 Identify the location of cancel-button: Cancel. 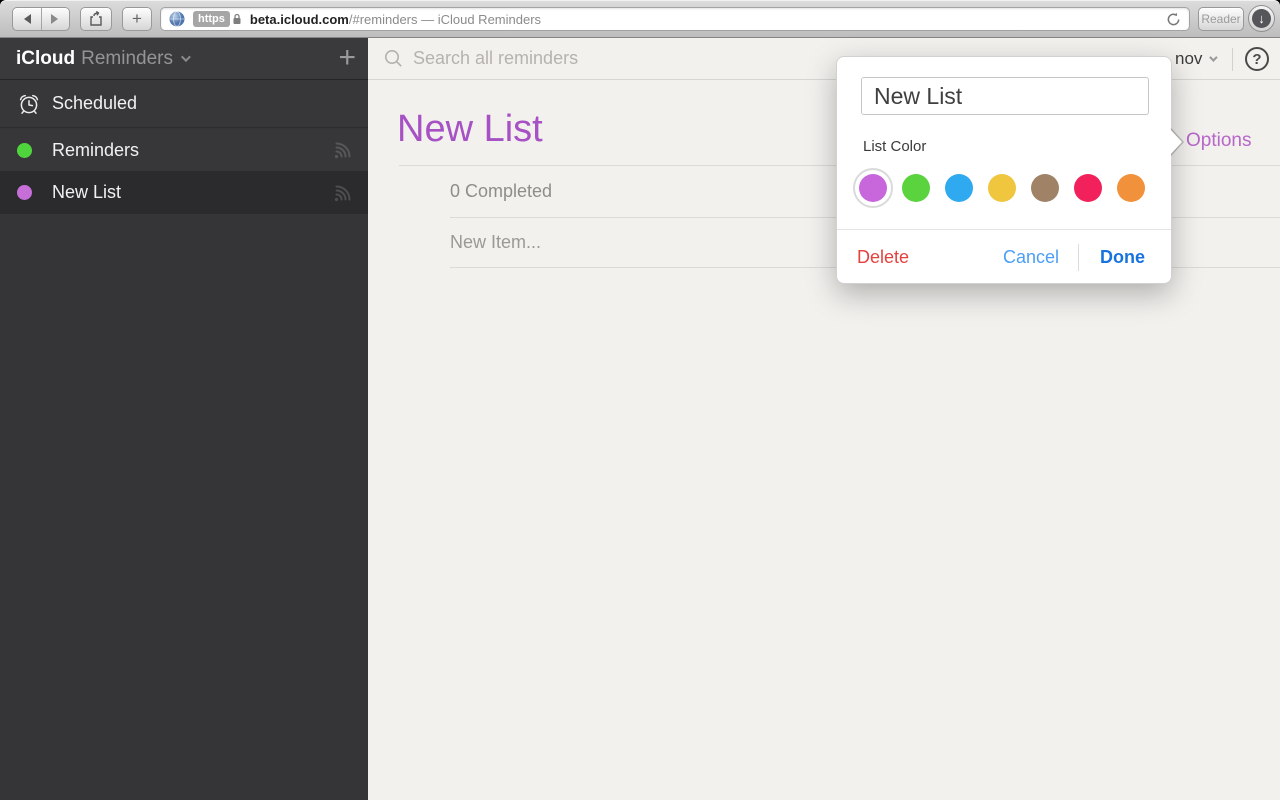
(1031, 257).